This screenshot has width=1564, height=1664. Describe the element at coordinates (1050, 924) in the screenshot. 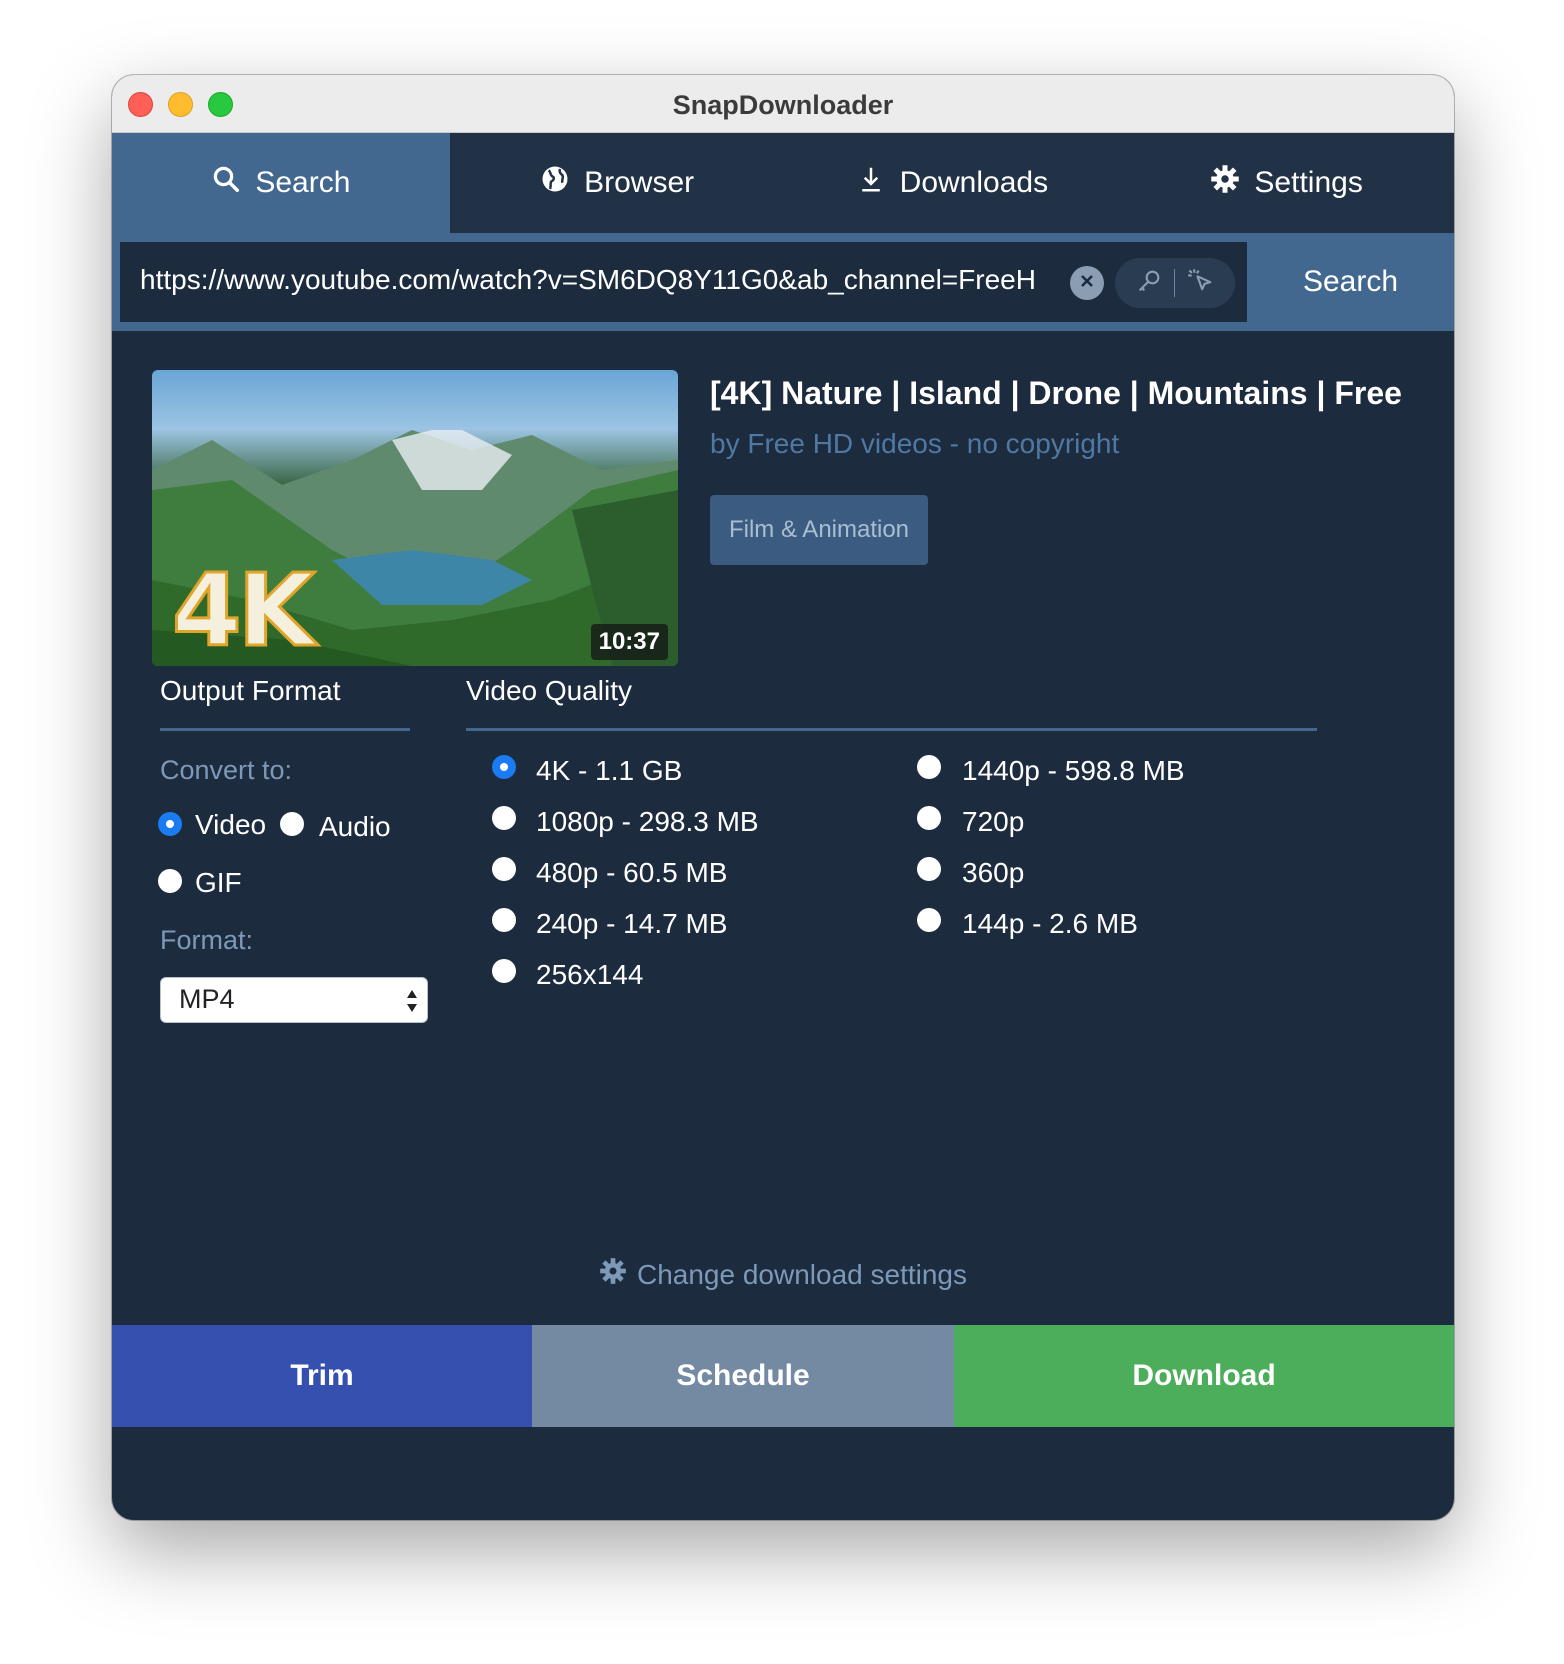

I see `quality-144p-label: 144p - 2.6 MB` at that location.